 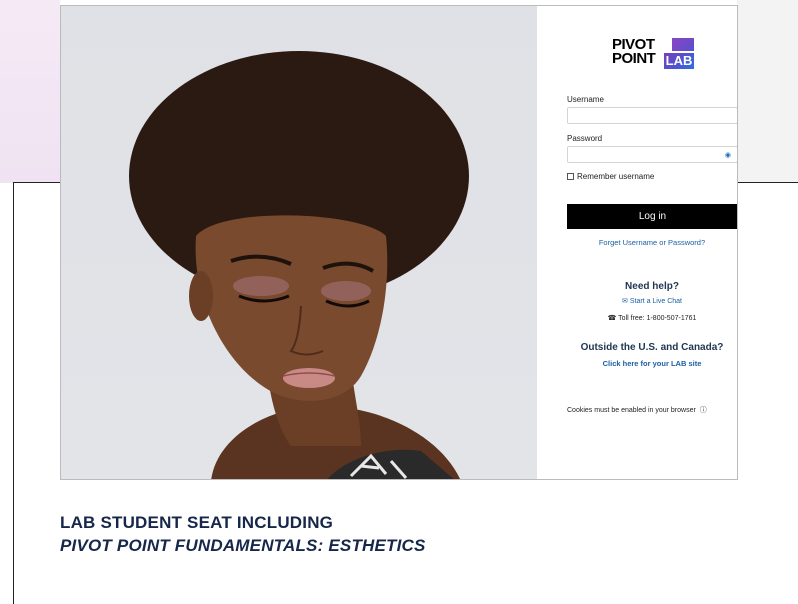 I want to click on lab-site-link: Click here for your LAB site, so click(x=637, y=363).